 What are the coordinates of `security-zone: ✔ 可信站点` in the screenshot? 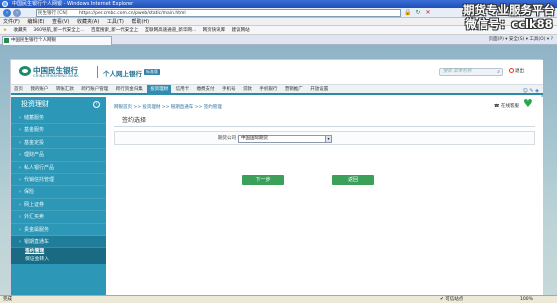 It's located at (452, 299).